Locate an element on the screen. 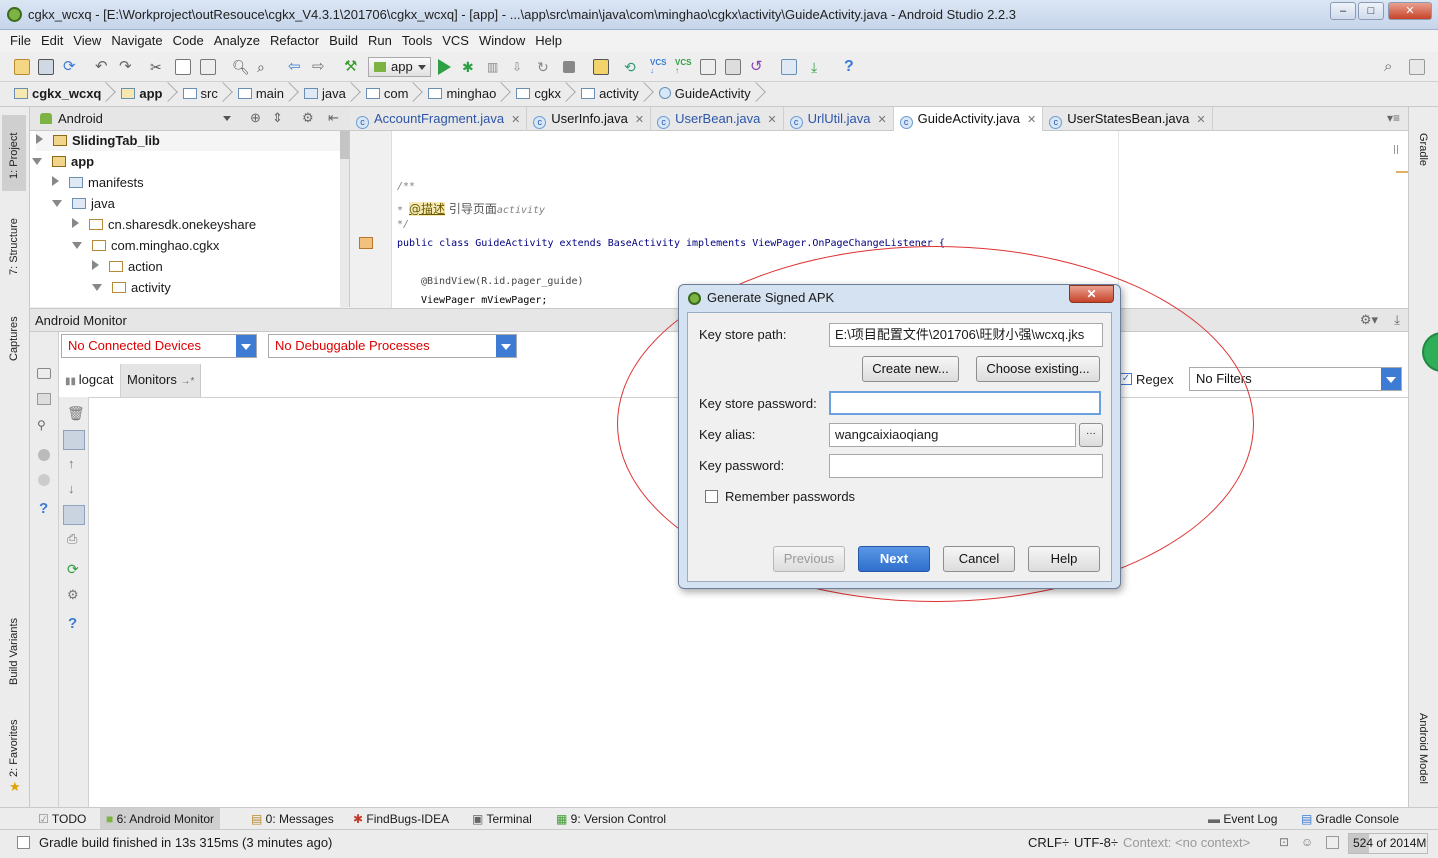  tree-item: SlidingTab_lib is located at coordinates (191, 141).